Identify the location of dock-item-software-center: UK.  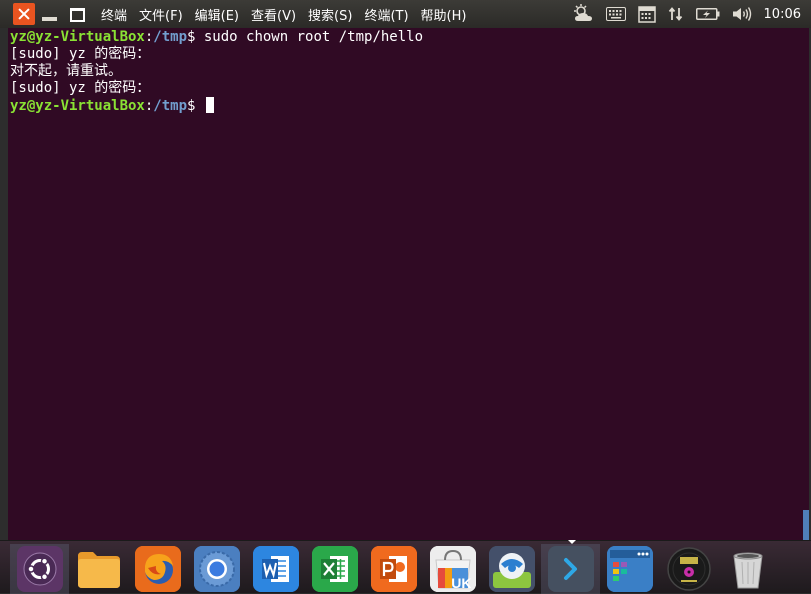
(452, 569).